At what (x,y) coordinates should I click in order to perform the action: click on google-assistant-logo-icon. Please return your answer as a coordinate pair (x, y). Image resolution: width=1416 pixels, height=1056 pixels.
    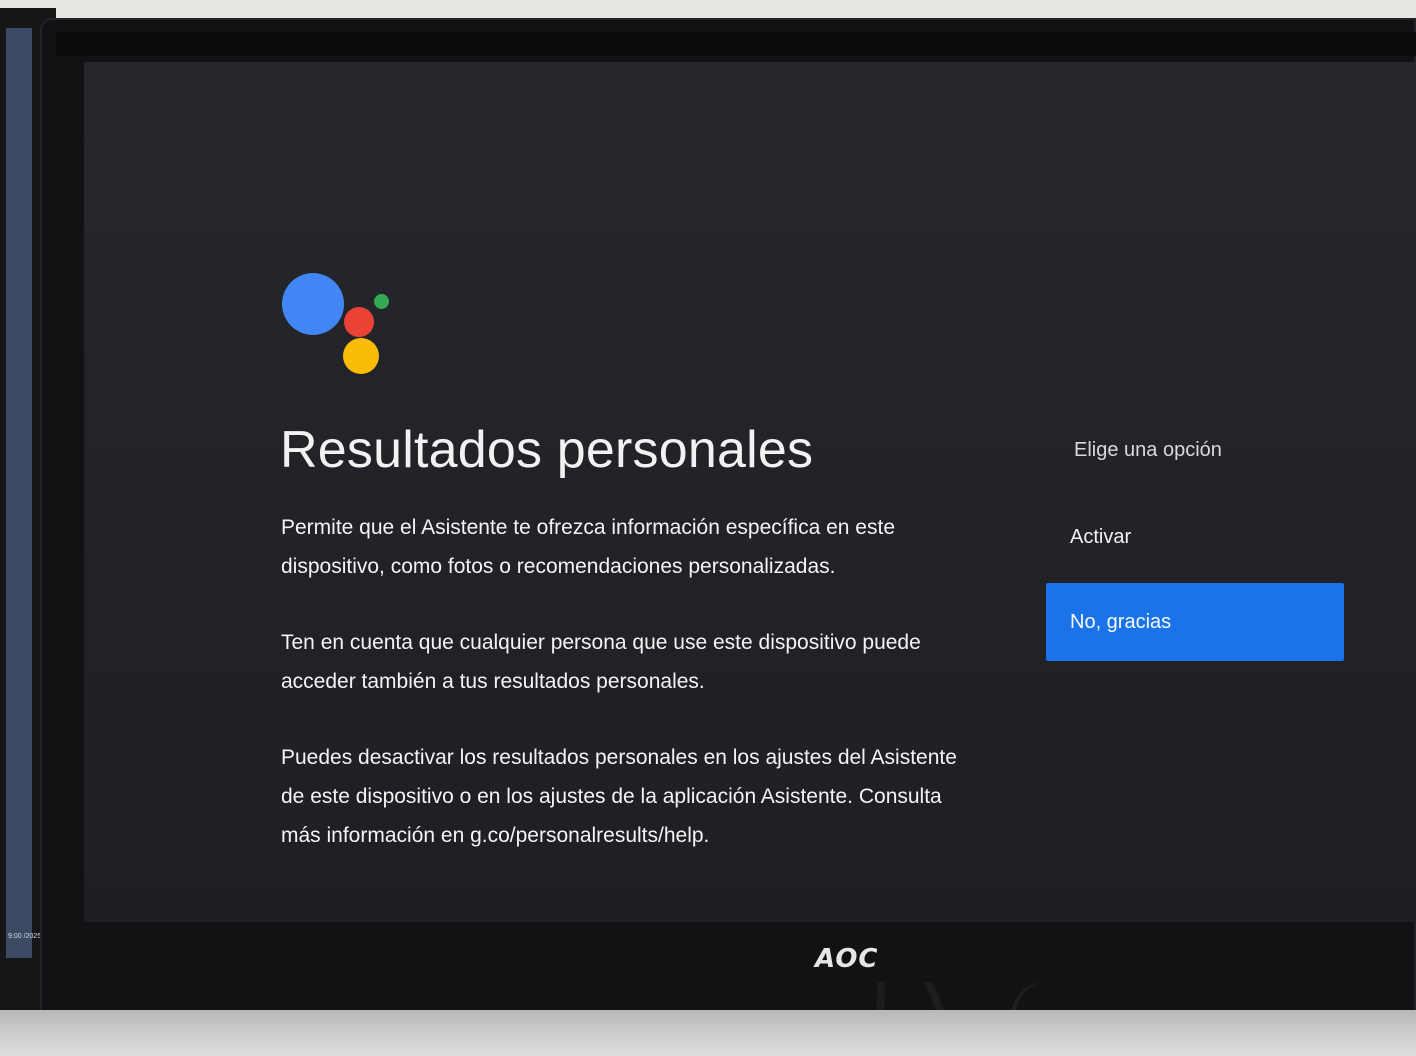
    Looking at the image, I should click on (341, 325).